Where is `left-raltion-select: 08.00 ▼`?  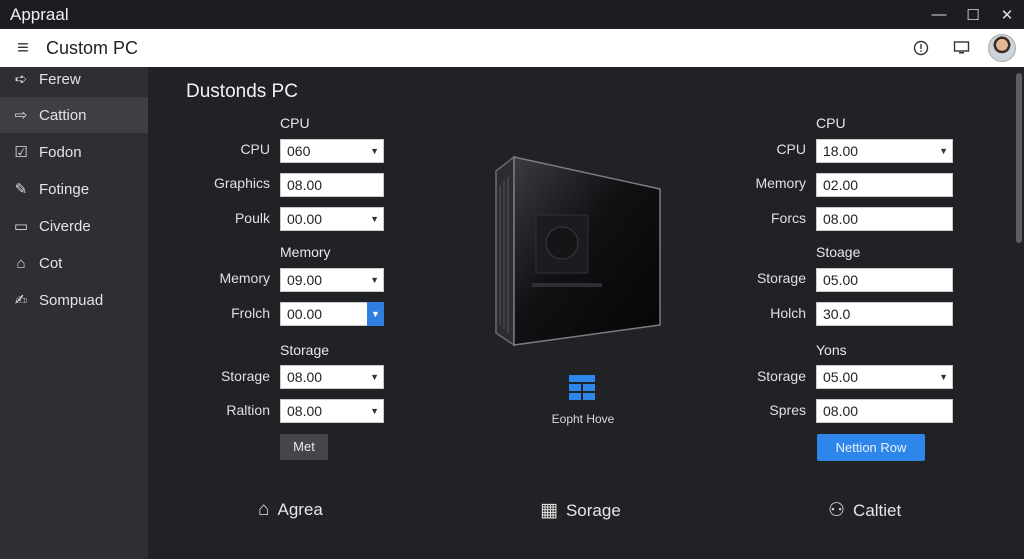
left-raltion-select: 08.00 ▼ is located at coordinates (332, 411).